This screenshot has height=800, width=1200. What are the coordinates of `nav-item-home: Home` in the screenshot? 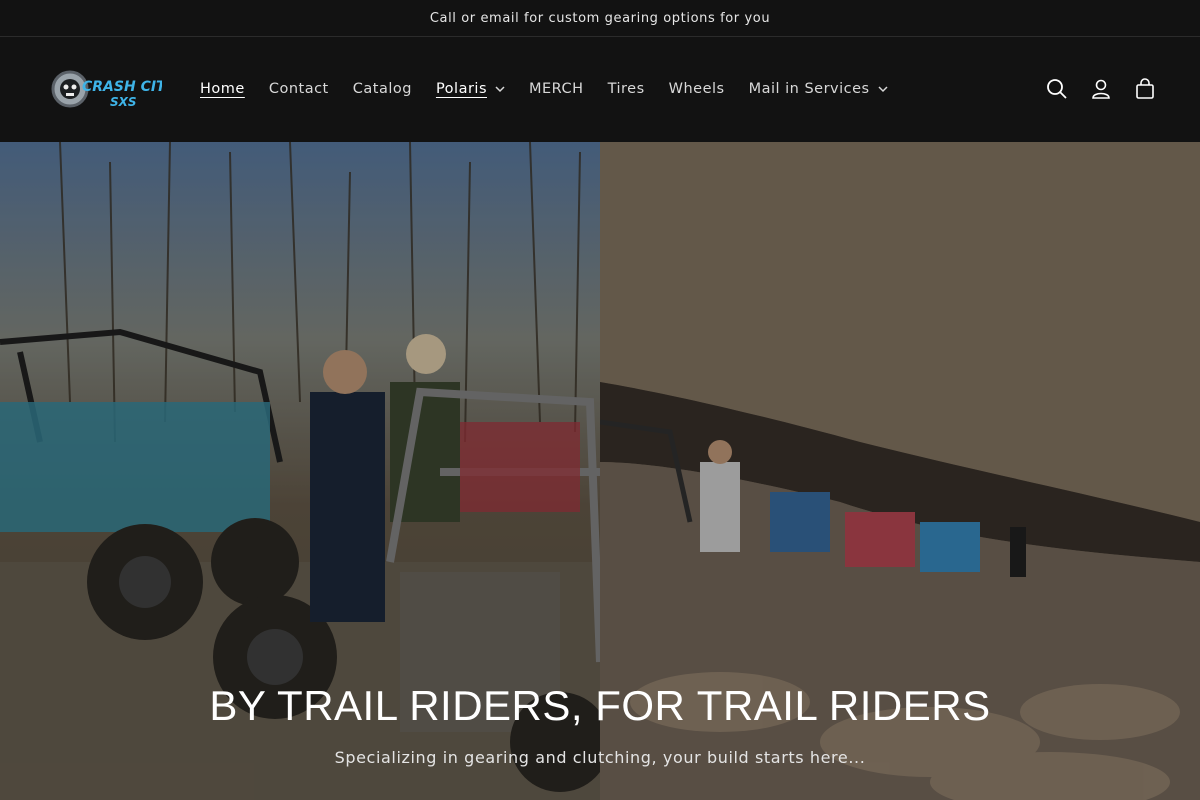 It's located at (222, 89).